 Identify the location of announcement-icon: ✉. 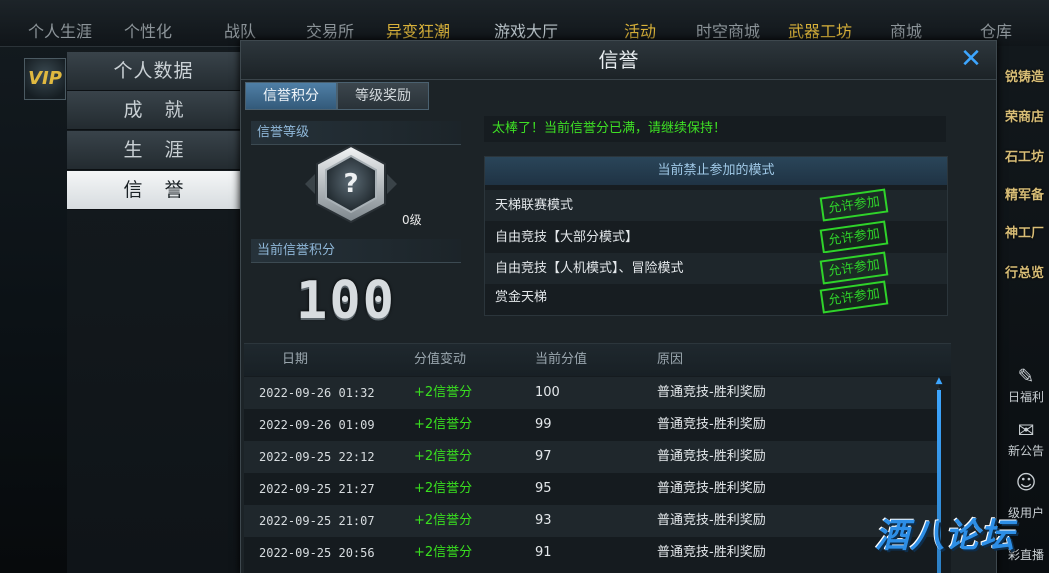
(1026, 430).